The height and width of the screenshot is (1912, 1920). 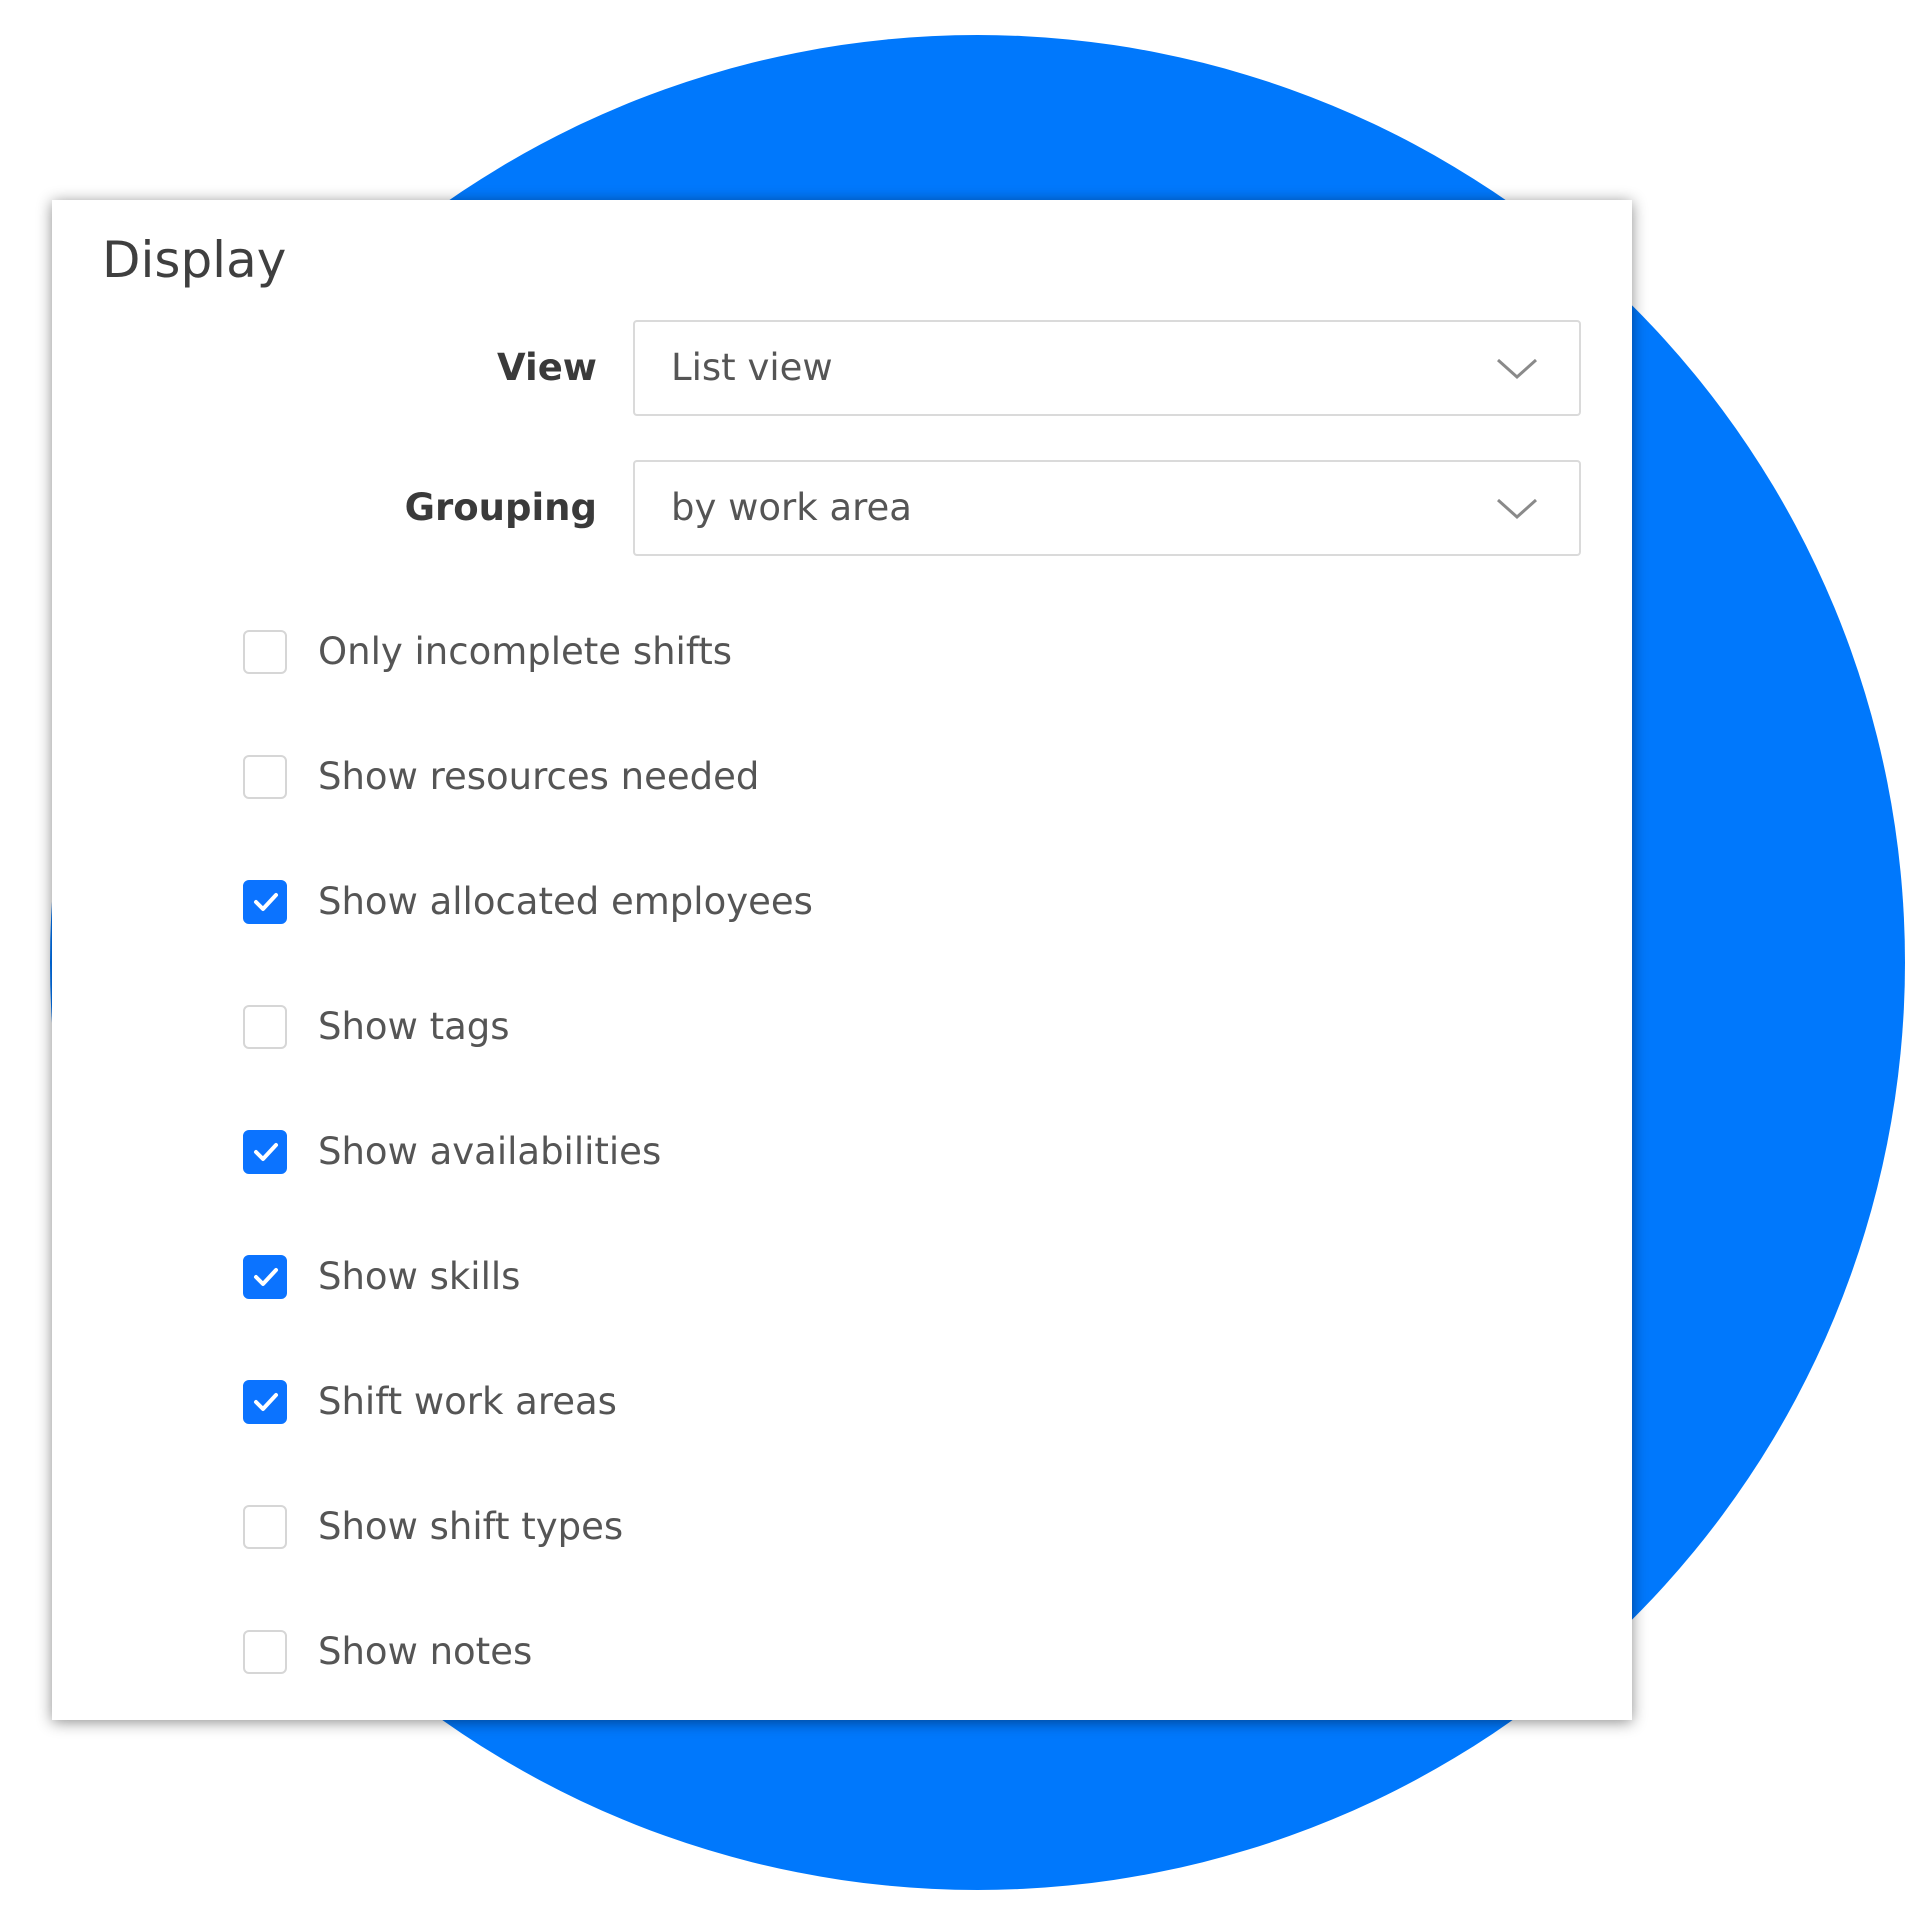 What do you see at coordinates (1107, 508) in the screenshot?
I see `grouping-select: by work area` at bounding box center [1107, 508].